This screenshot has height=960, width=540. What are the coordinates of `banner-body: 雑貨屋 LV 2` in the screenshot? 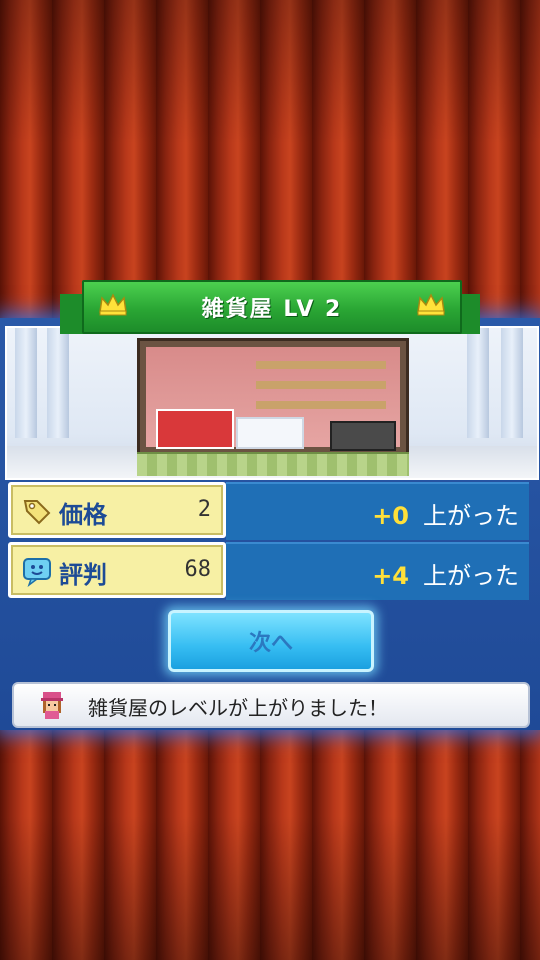 It's located at (272, 307).